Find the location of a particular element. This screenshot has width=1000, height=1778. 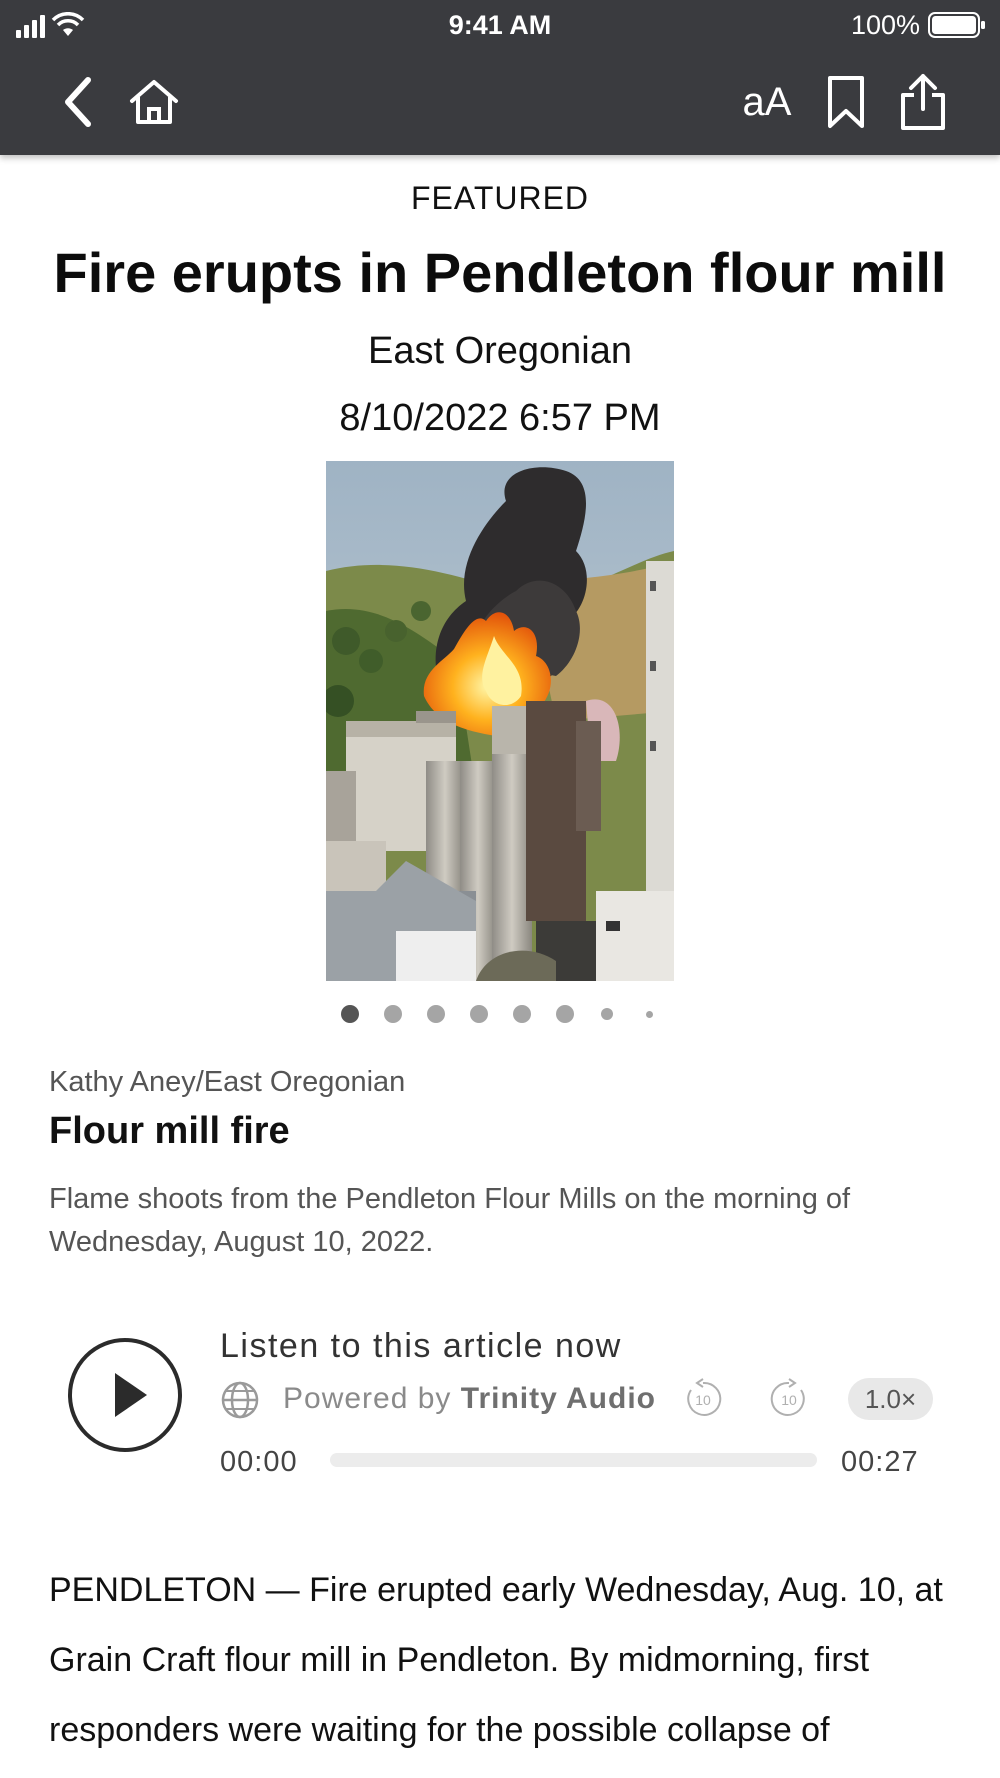

home-button is located at coordinates (154, 102).